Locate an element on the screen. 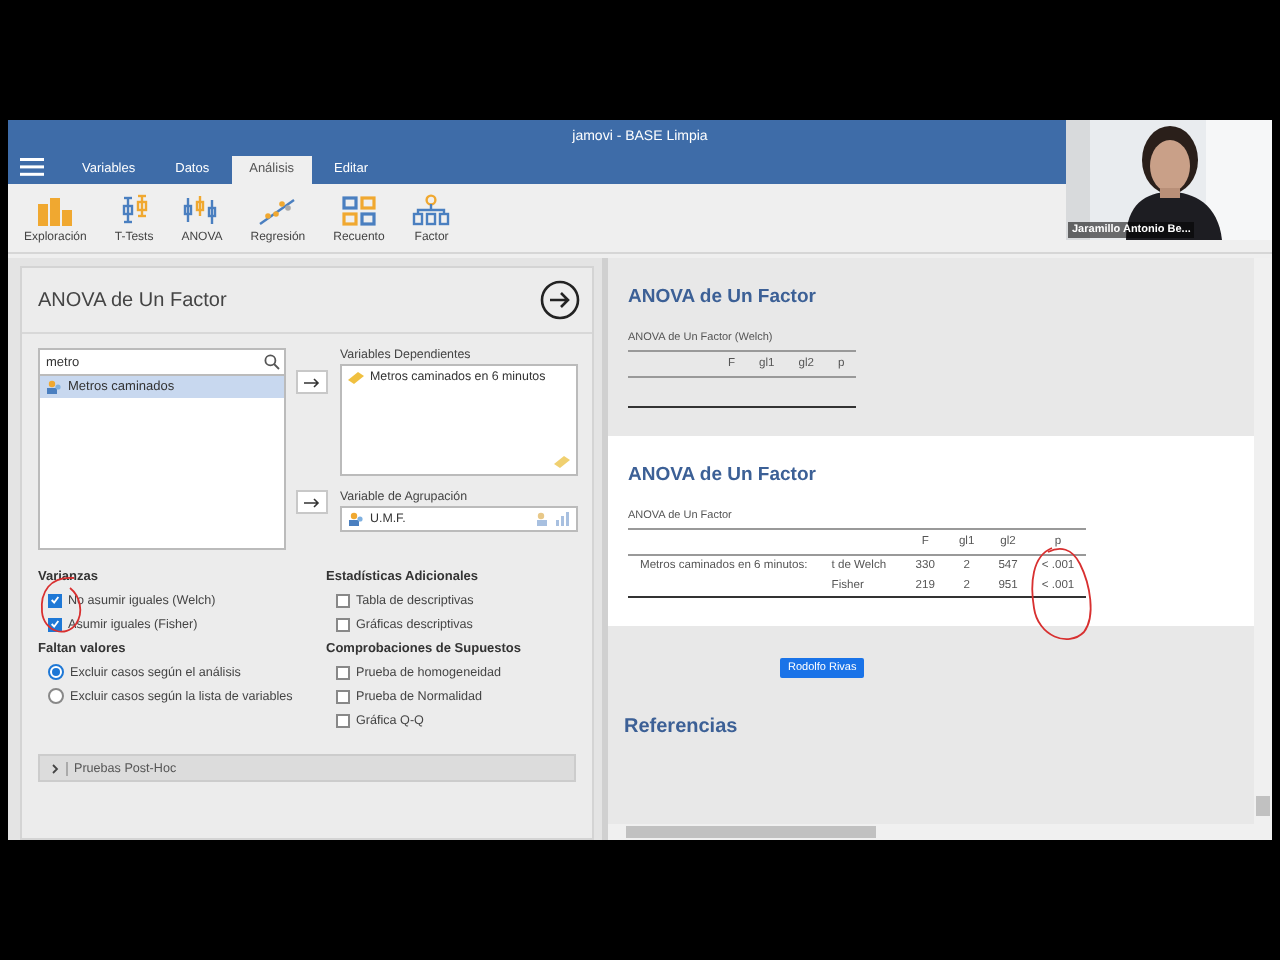 This screenshot has height=960, width=1280. grid-icon is located at coordinates (358, 209).